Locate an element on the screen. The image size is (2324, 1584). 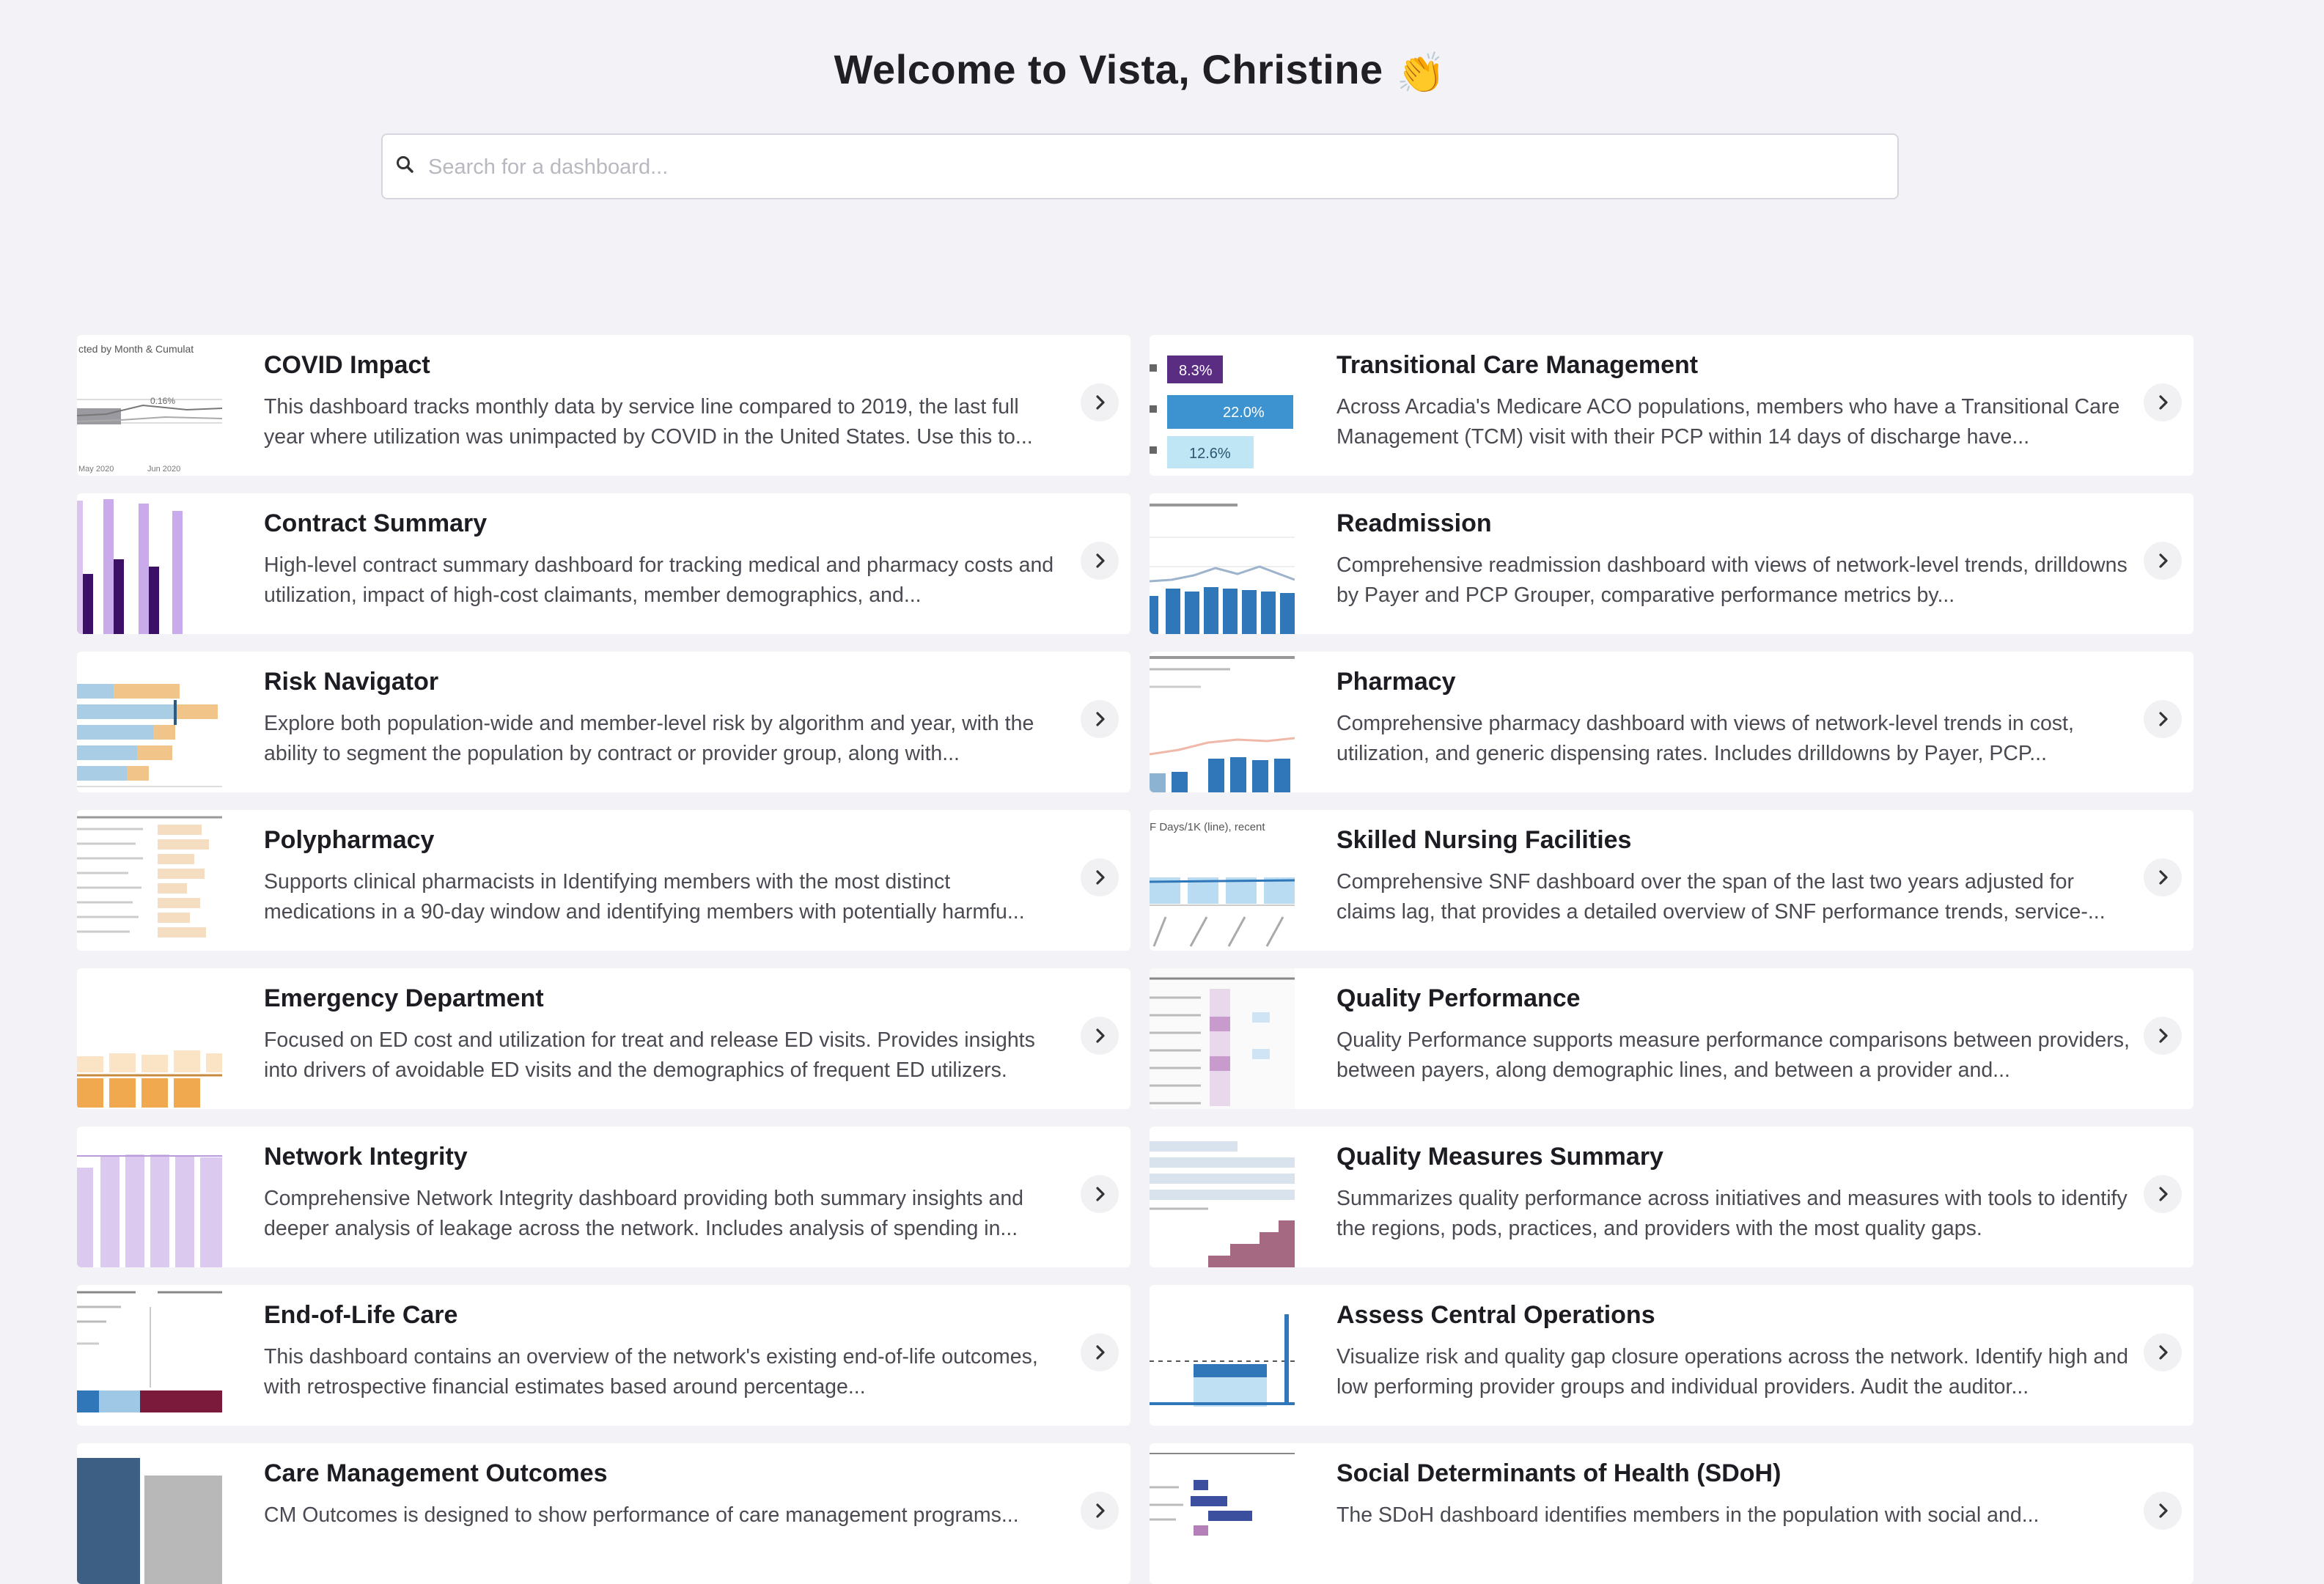
pharmacy-thumbnail is located at coordinates (1222, 722).